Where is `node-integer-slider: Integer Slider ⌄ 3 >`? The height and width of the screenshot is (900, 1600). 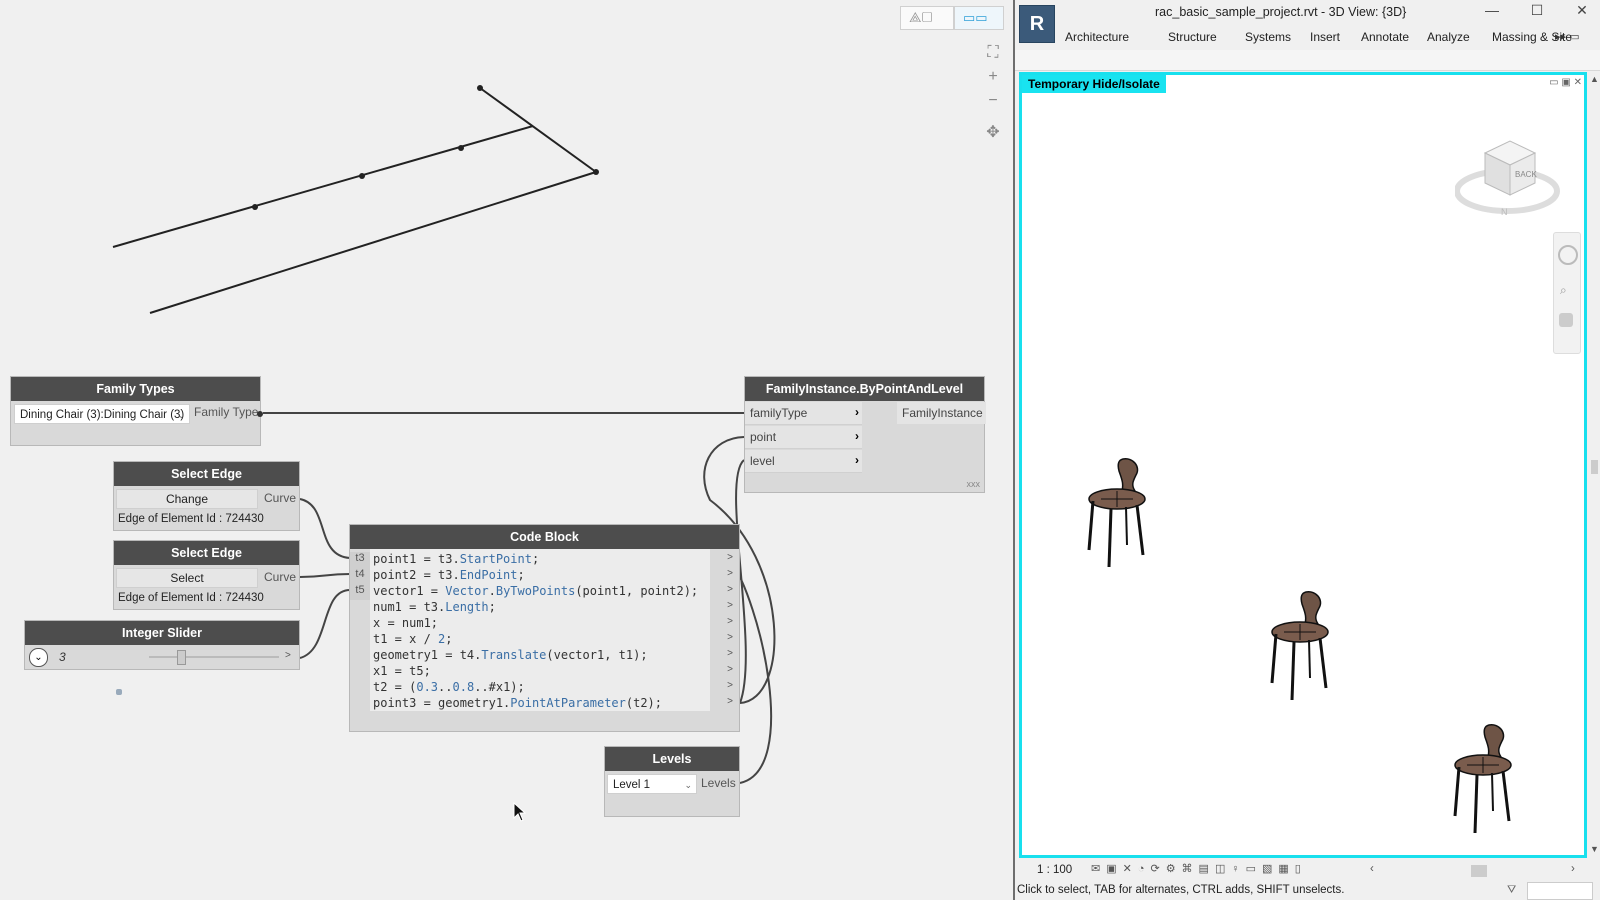 node-integer-slider: Integer Slider ⌄ 3 > is located at coordinates (162, 645).